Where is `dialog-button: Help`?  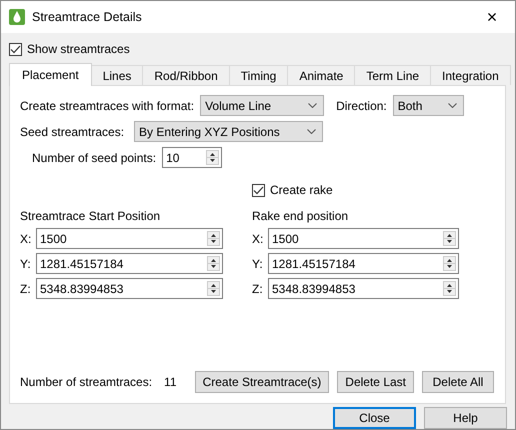
dialog-button: Help is located at coordinates (465, 418).